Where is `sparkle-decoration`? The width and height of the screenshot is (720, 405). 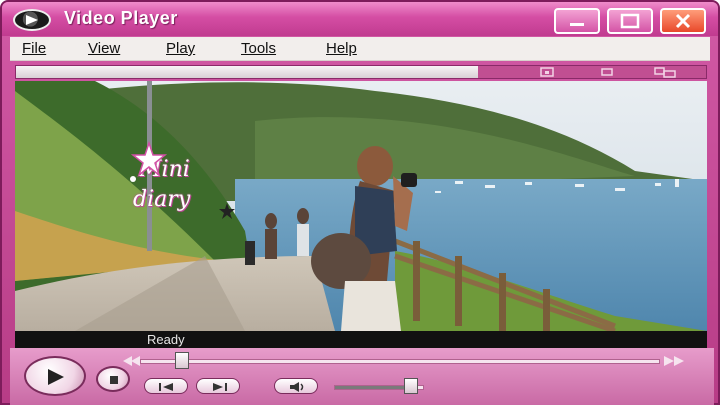 sparkle-decoration is located at coordinates (182, 180).